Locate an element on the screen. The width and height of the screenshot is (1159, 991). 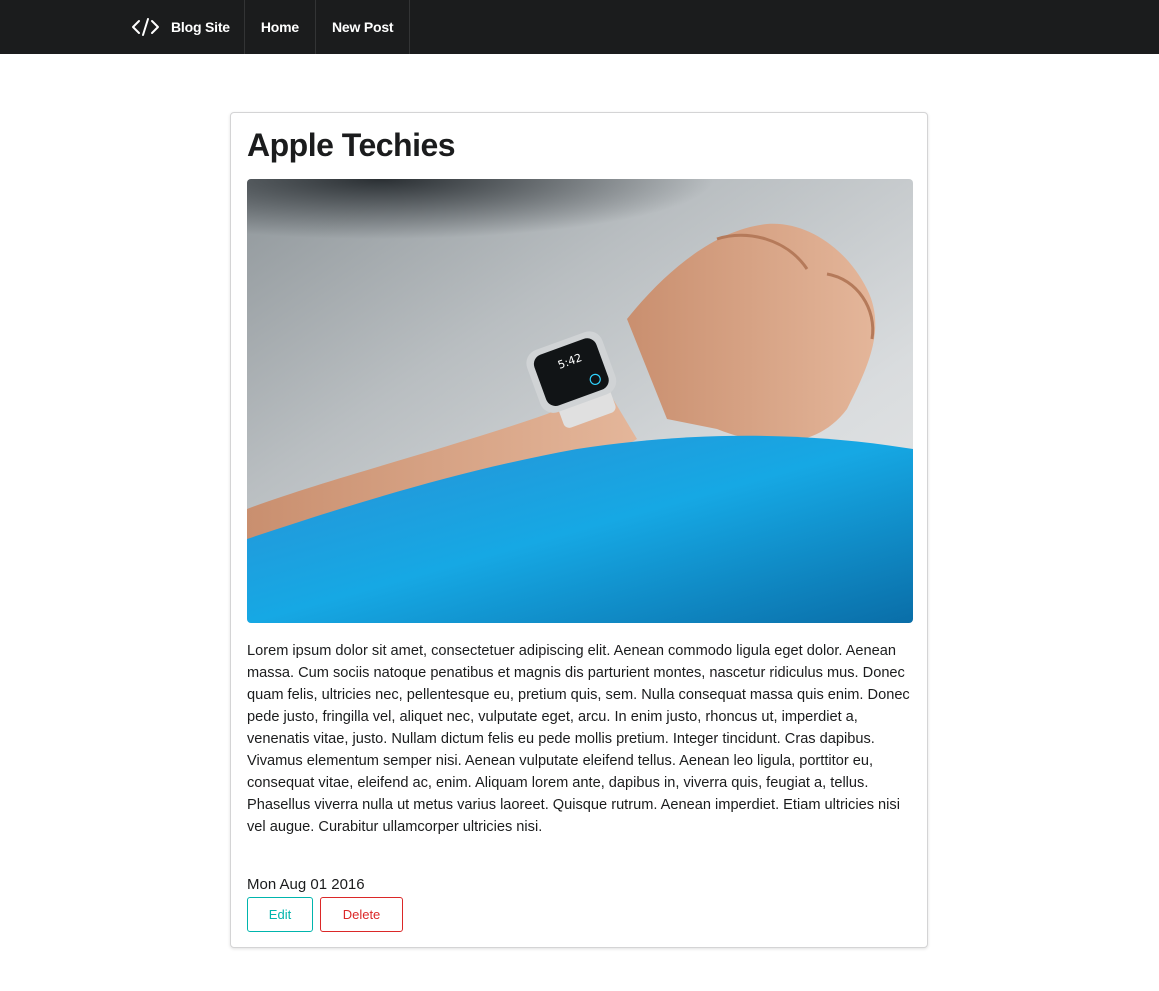
brand-label: Blog Site is located at coordinates (200, 27).